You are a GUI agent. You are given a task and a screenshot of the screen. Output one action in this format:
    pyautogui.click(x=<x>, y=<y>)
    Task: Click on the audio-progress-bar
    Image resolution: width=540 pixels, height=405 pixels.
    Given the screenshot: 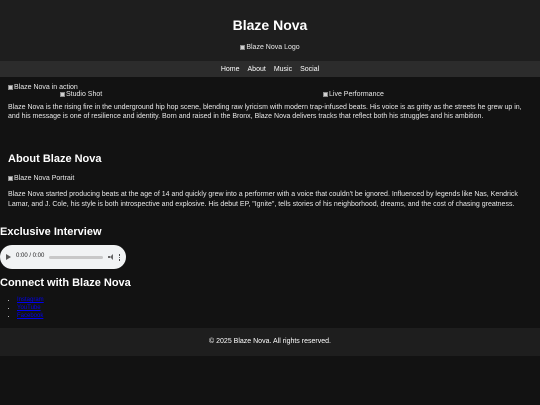 What is the action you would take?
    pyautogui.click(x=76, y=257)
    